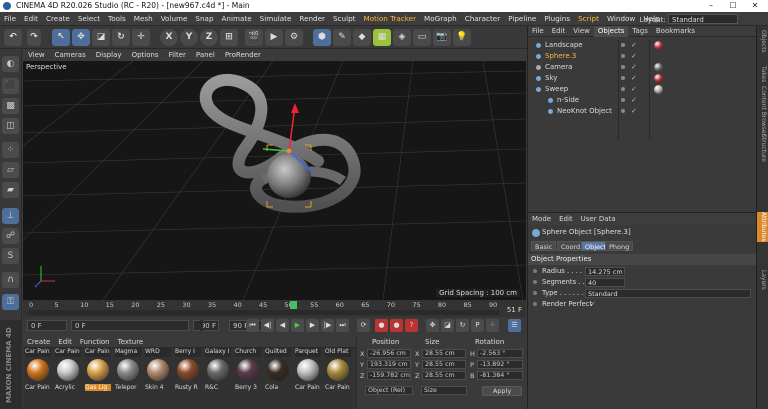 Image resolution: width=768 pixels, height=409 pixels. Describe the element at coordinates (642, 45) in the screenshot. I see `object-row: Landscape ✓` at that location.